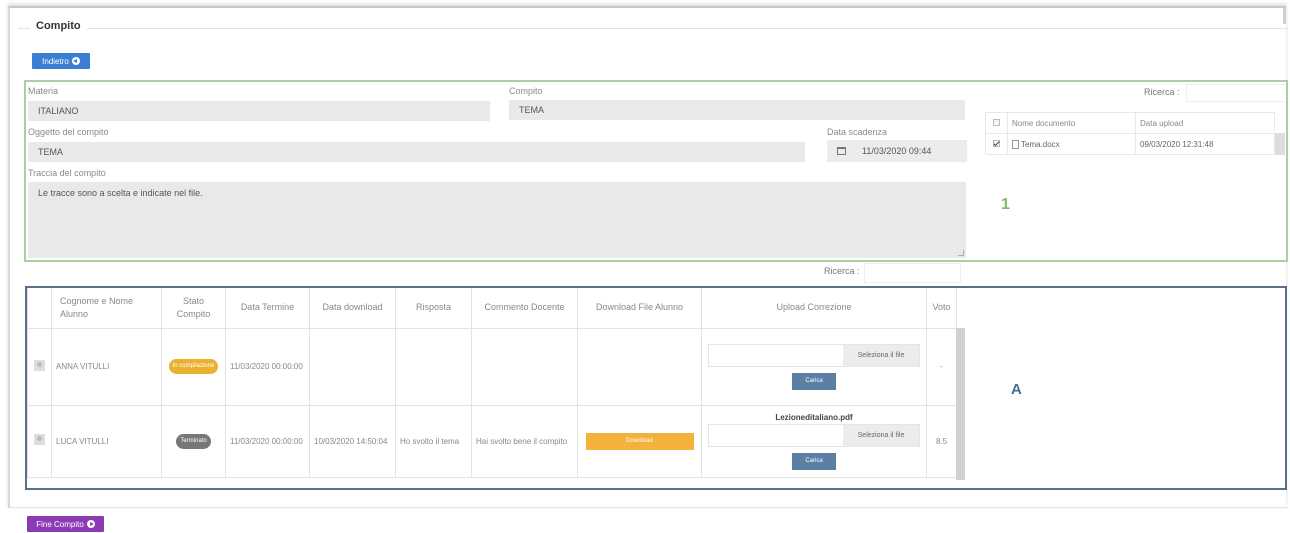 This screenshot has height=533, width=1290. What do you see at coordinates (639, 366) in the screenshot?
I see `download-cell` at bounding box center [639, 366].